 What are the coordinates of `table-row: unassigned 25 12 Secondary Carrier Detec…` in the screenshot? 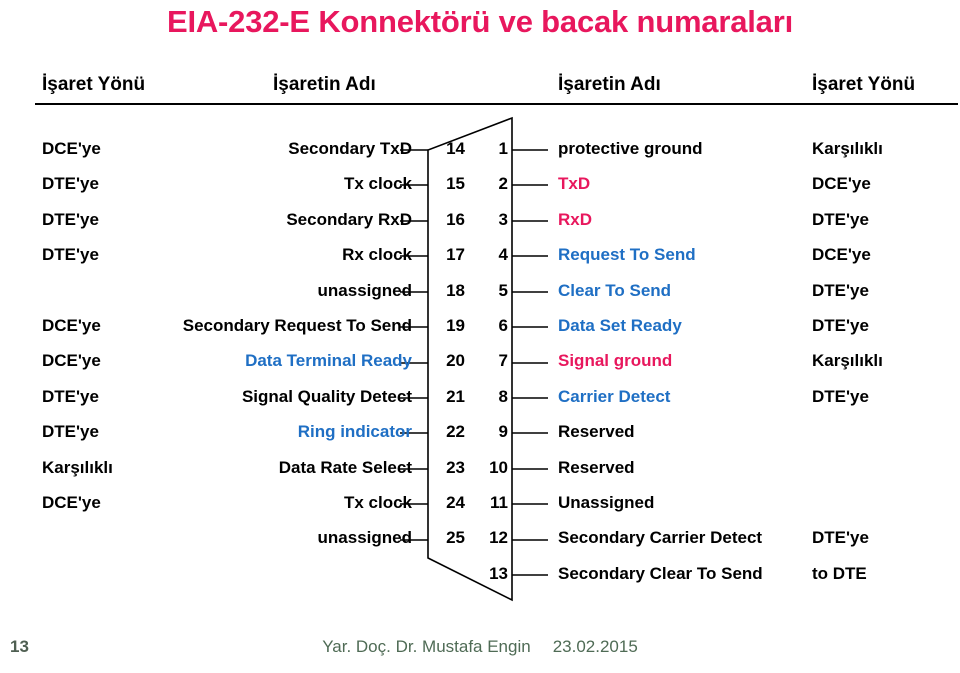 It's located at (480, 543).